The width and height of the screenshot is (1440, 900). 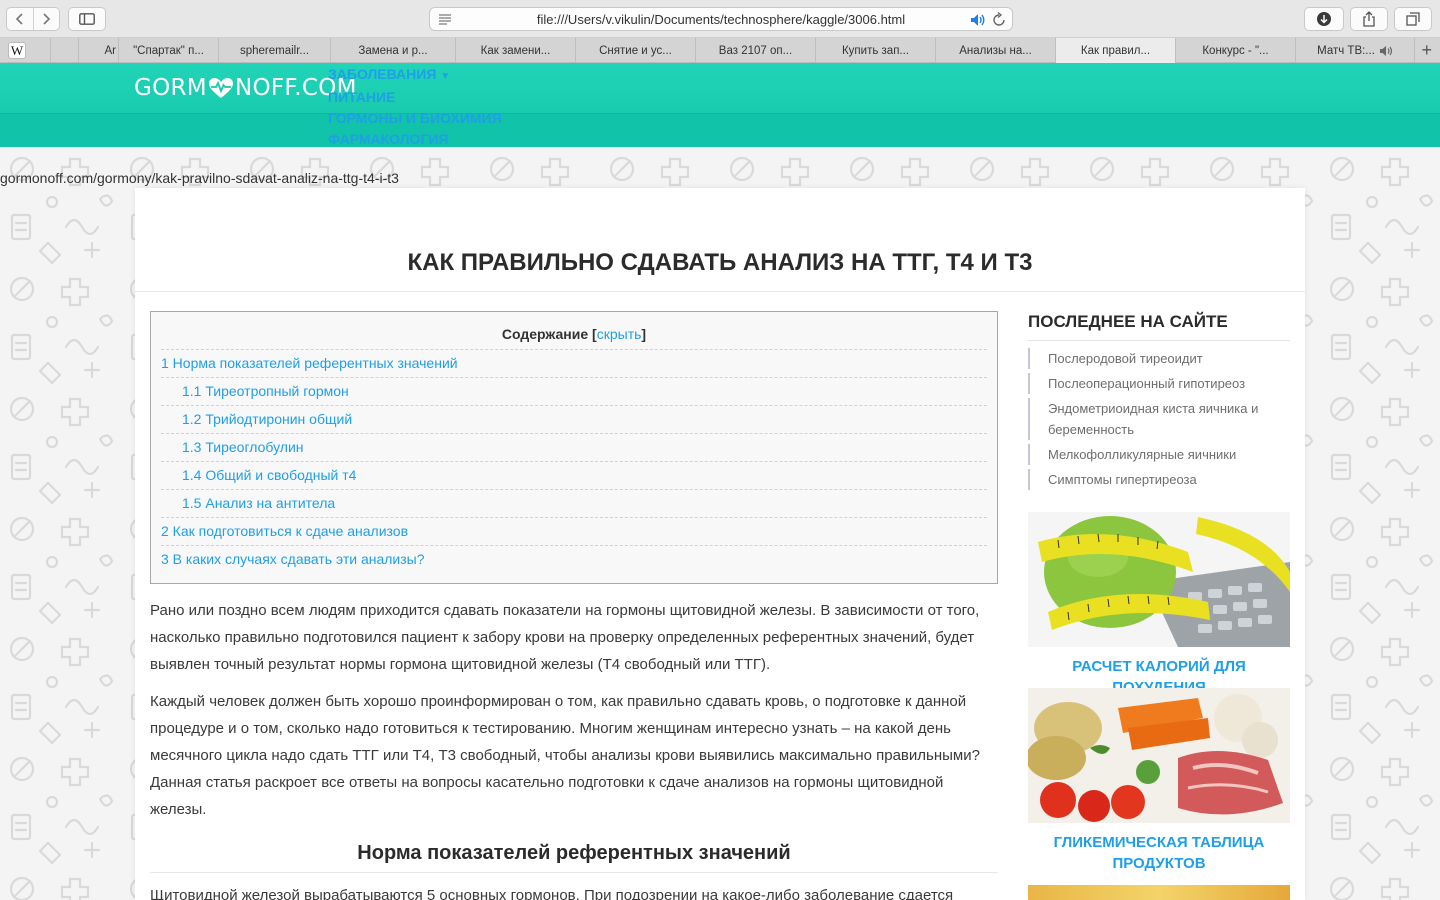 What do you see at coordinates (1159, 358) in the screenshot?
I see `latest-post-link: Послеродовой тиреоидит` at bounding box center [1159, 358].